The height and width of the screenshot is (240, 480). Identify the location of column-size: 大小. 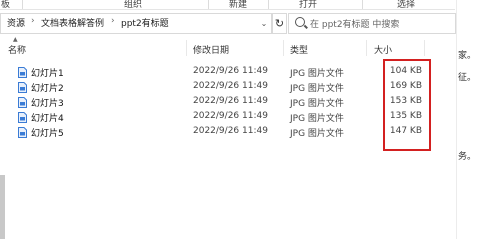
(383, 49).